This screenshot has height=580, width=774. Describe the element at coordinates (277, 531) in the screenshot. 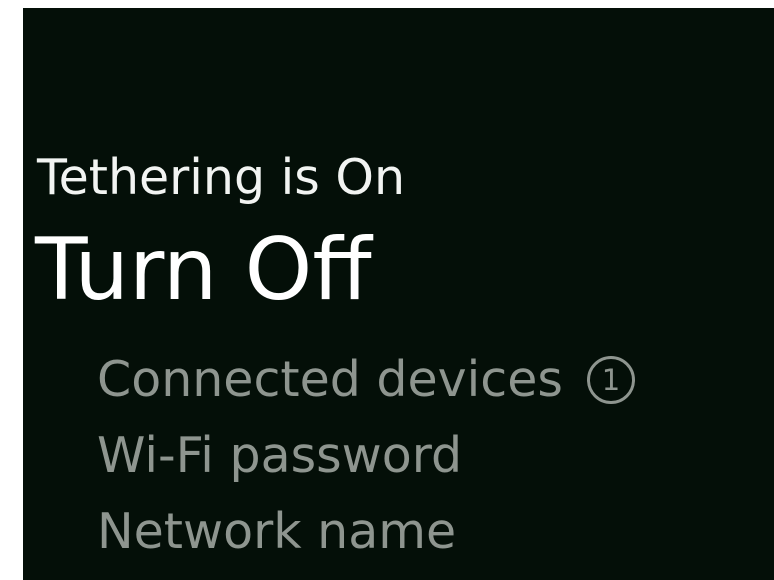

I see `network-name-label: Network name` at that location.